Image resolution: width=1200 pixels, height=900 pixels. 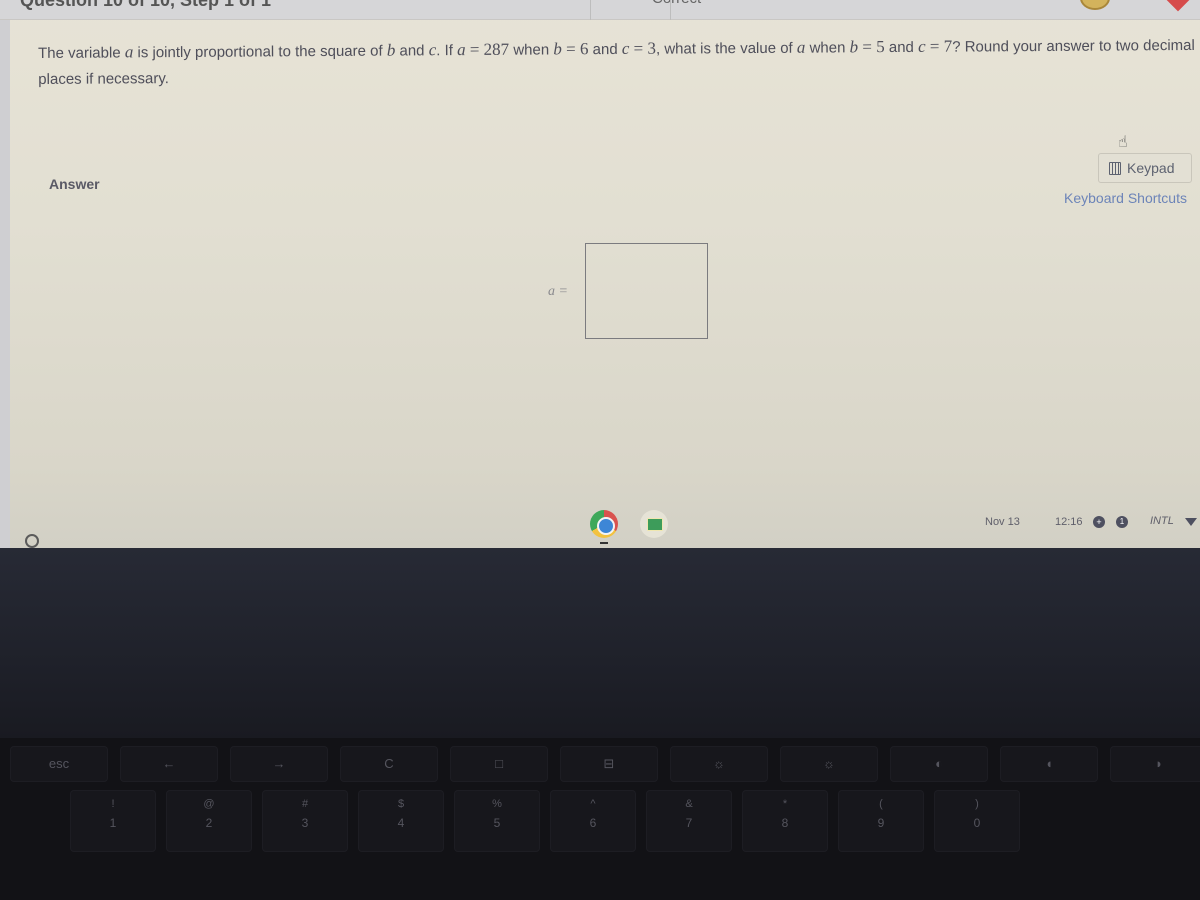 I want to click on key-label: ←, so click(x=169, y=763).